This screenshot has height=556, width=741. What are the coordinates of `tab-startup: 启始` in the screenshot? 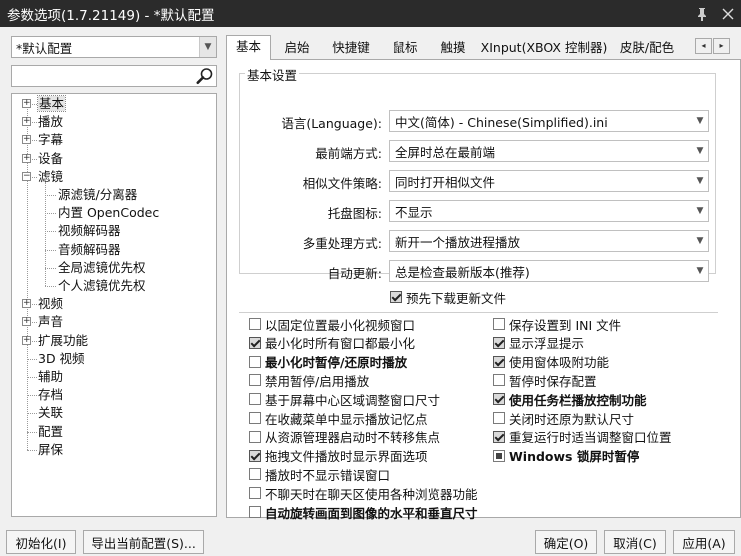 It's located at (297, 48).